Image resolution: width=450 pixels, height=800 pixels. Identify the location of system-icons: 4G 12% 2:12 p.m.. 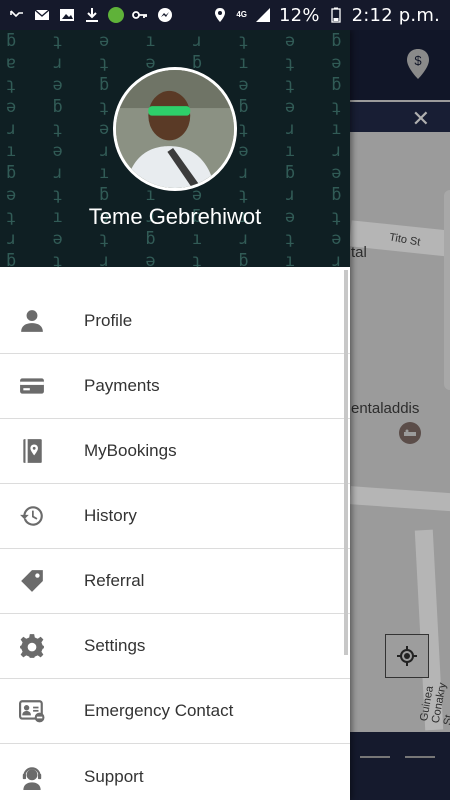
(325, 15).